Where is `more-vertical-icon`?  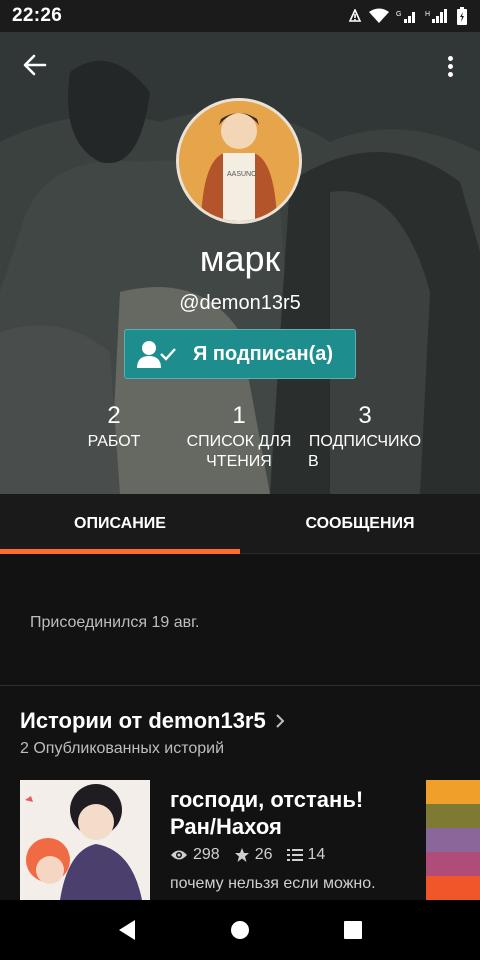
more-vertical-icon is located at coordinates (450, 58).